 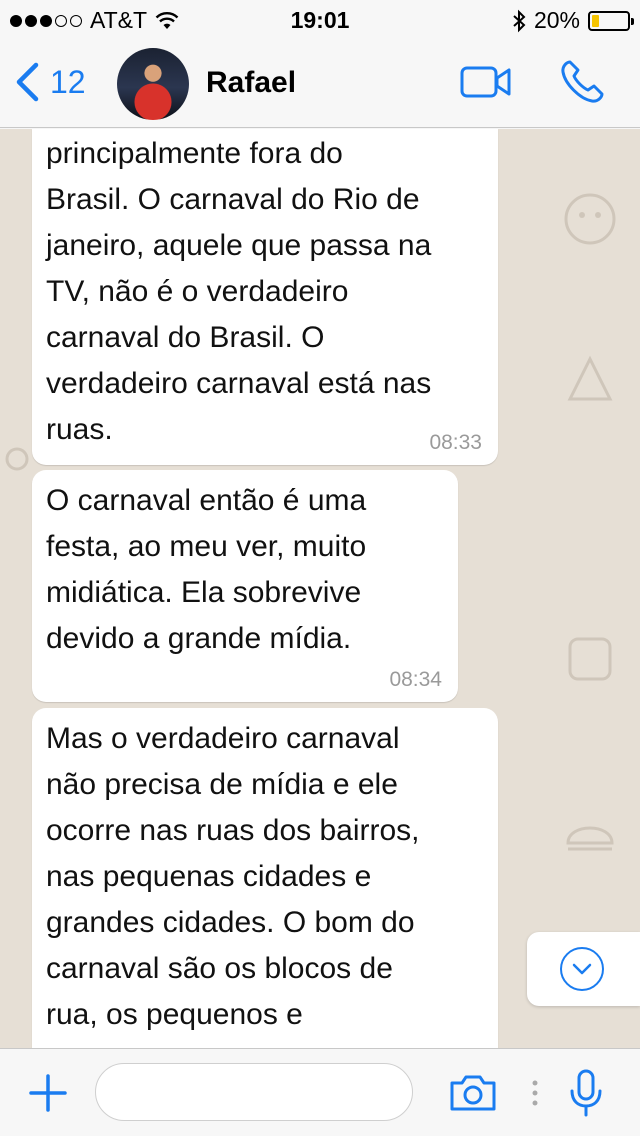 I want to click on message-line: ocorre nas ruas dos bairros,, so click(x=233, y=830).